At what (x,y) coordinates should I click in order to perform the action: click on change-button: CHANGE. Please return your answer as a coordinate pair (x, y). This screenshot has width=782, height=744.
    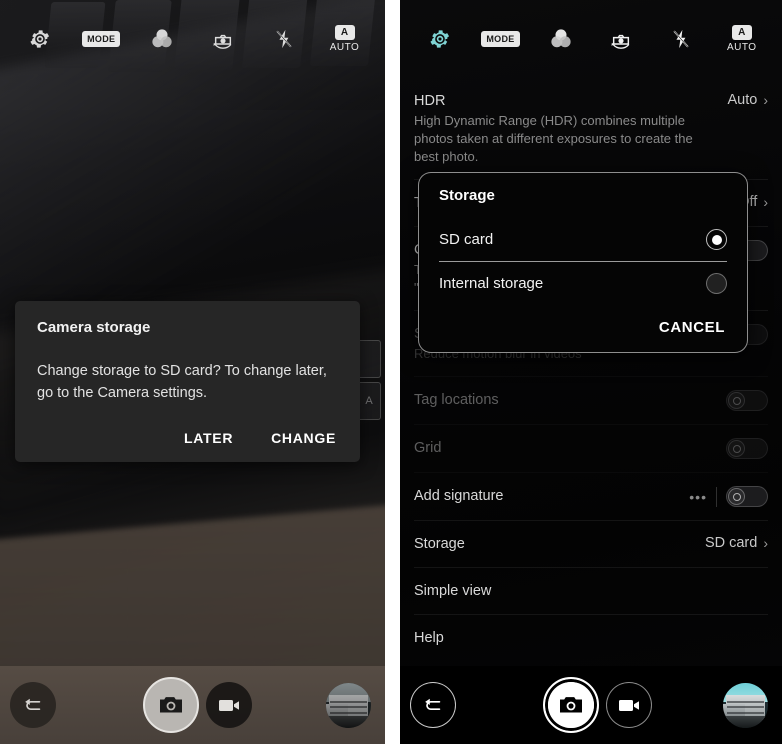
    Looking at the image, I should click on (303, 438).